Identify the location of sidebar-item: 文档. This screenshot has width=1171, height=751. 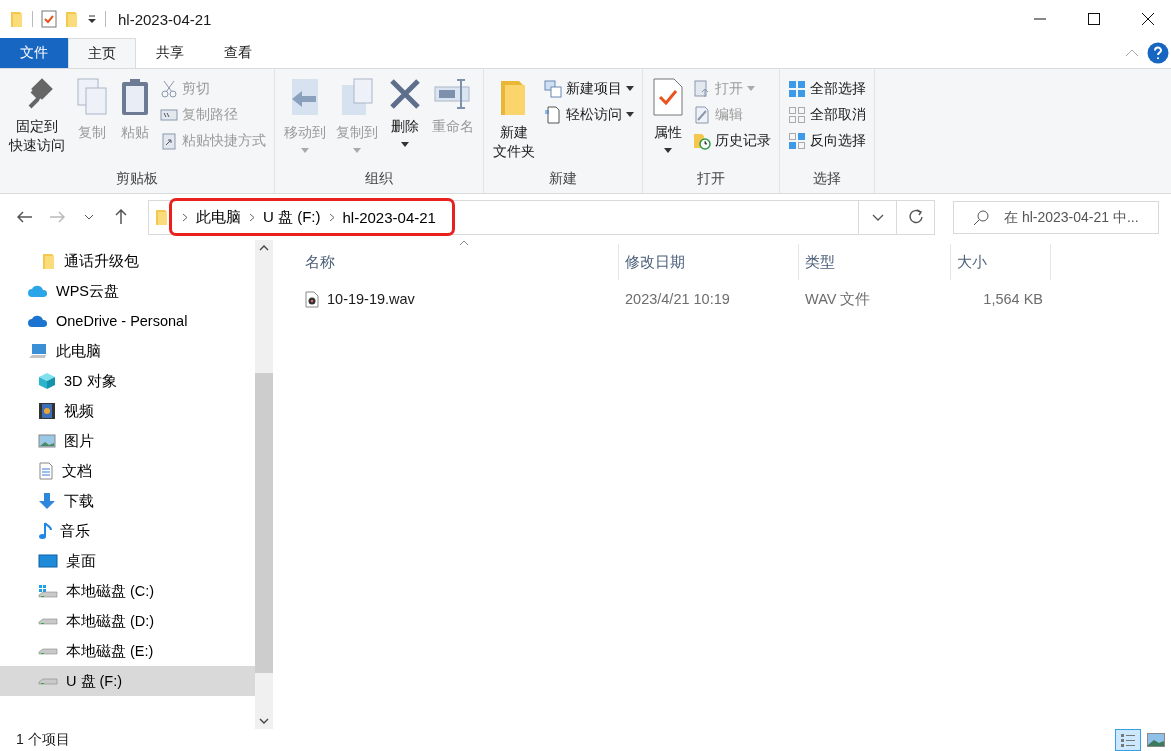
(127, 471).